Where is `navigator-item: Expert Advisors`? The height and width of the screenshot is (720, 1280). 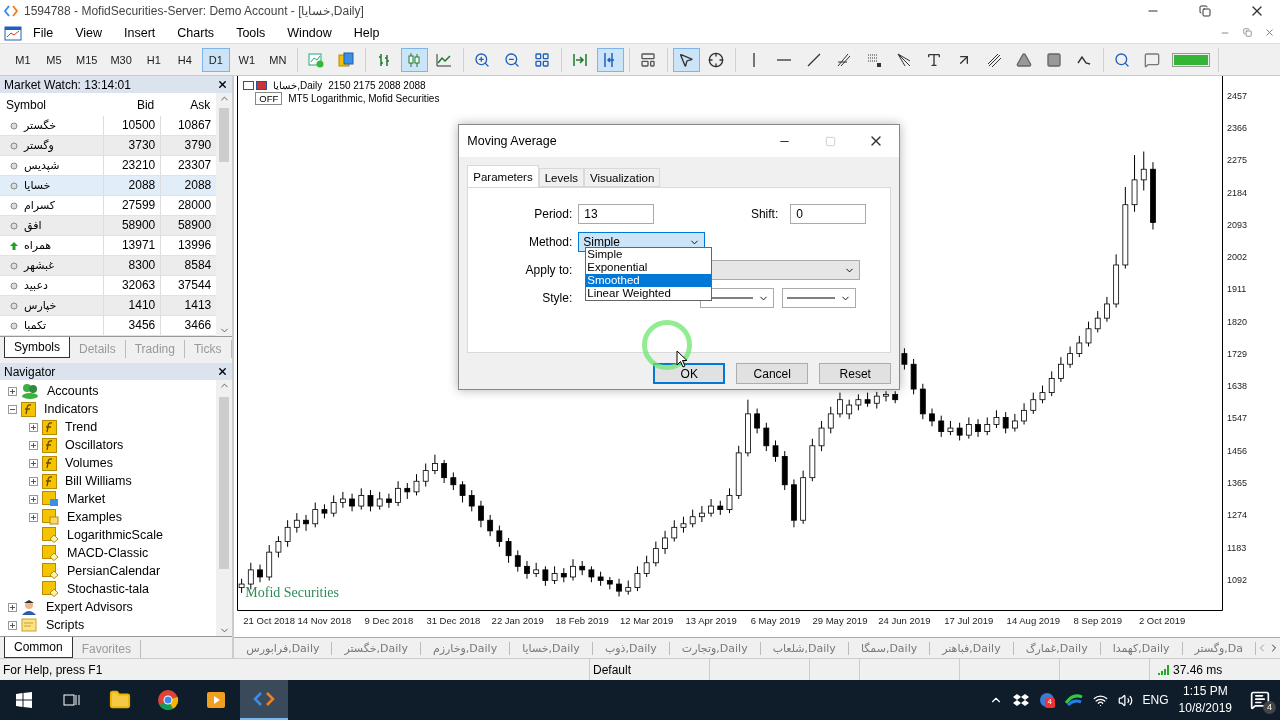 navigator-item: Expert Advisors is located at coordinates (89, 607).